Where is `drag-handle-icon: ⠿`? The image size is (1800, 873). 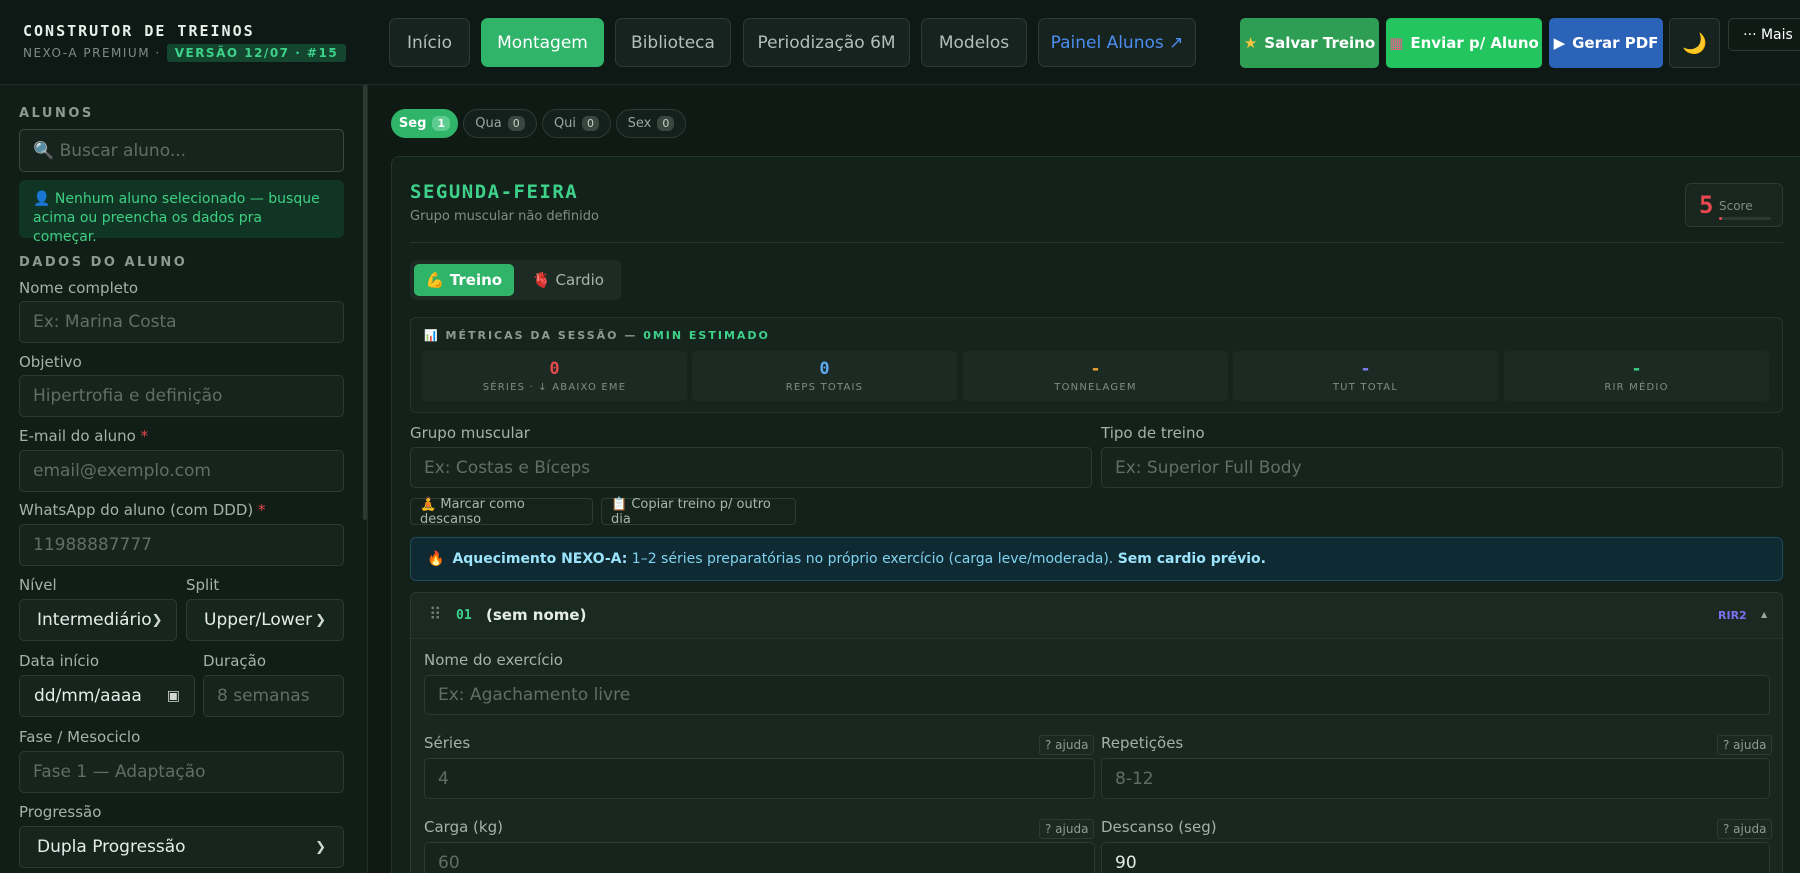
drag-handle-icon: ⠿ is located at coordinates (435, 615).